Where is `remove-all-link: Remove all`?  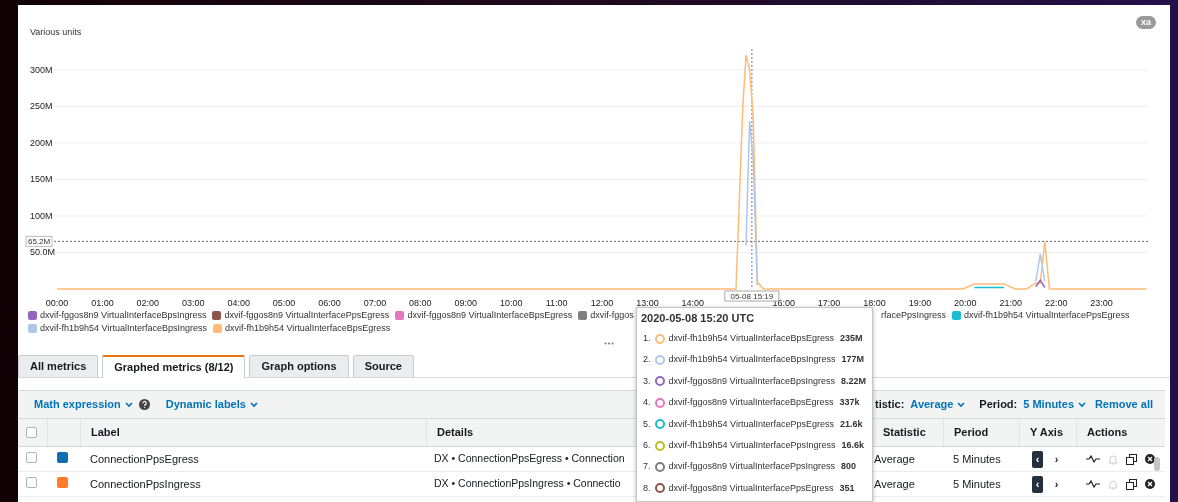
remove-all-link: Remove all is located at coordinates (1123, 404).